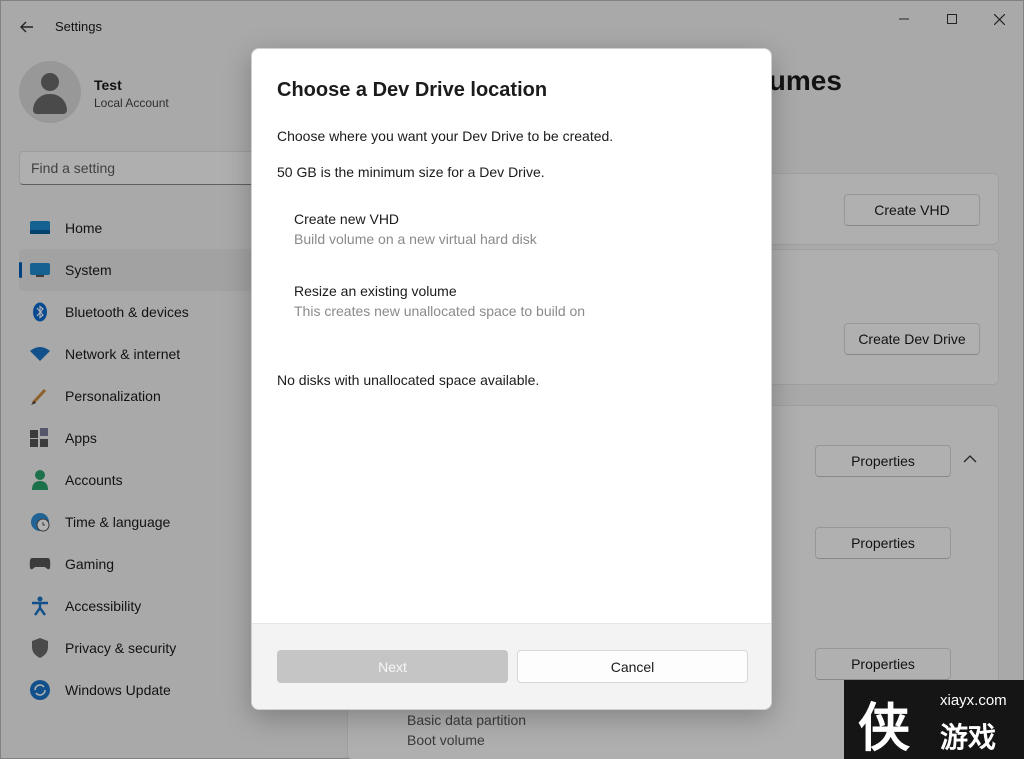 The width and height of the screenshot is (1024, 759). What do you see at coordinates (412, 90) in the screenshot?
I see `dialog-title: Choose a Dev Drive location` at bounding box center [412, 90].